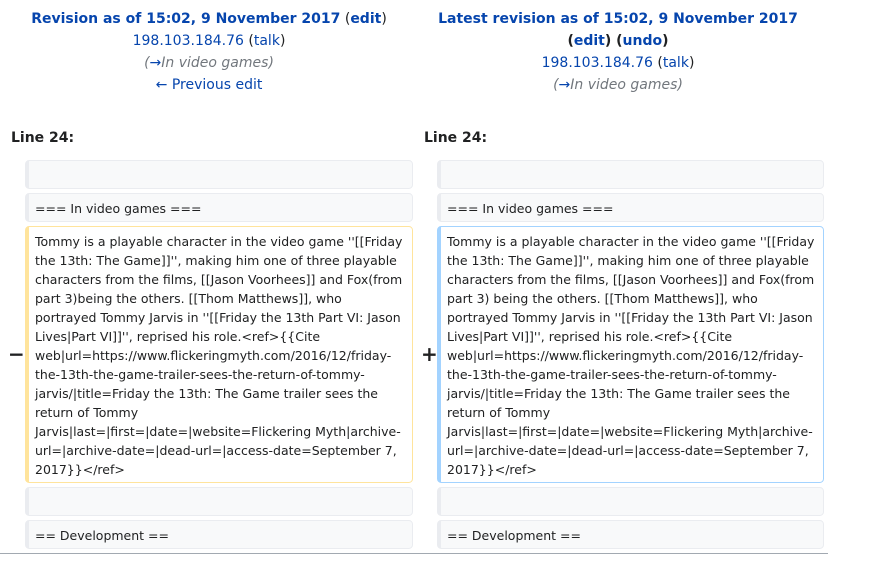  I want to click on previous-edit-link: ← Previous edit, so click(209, 85).